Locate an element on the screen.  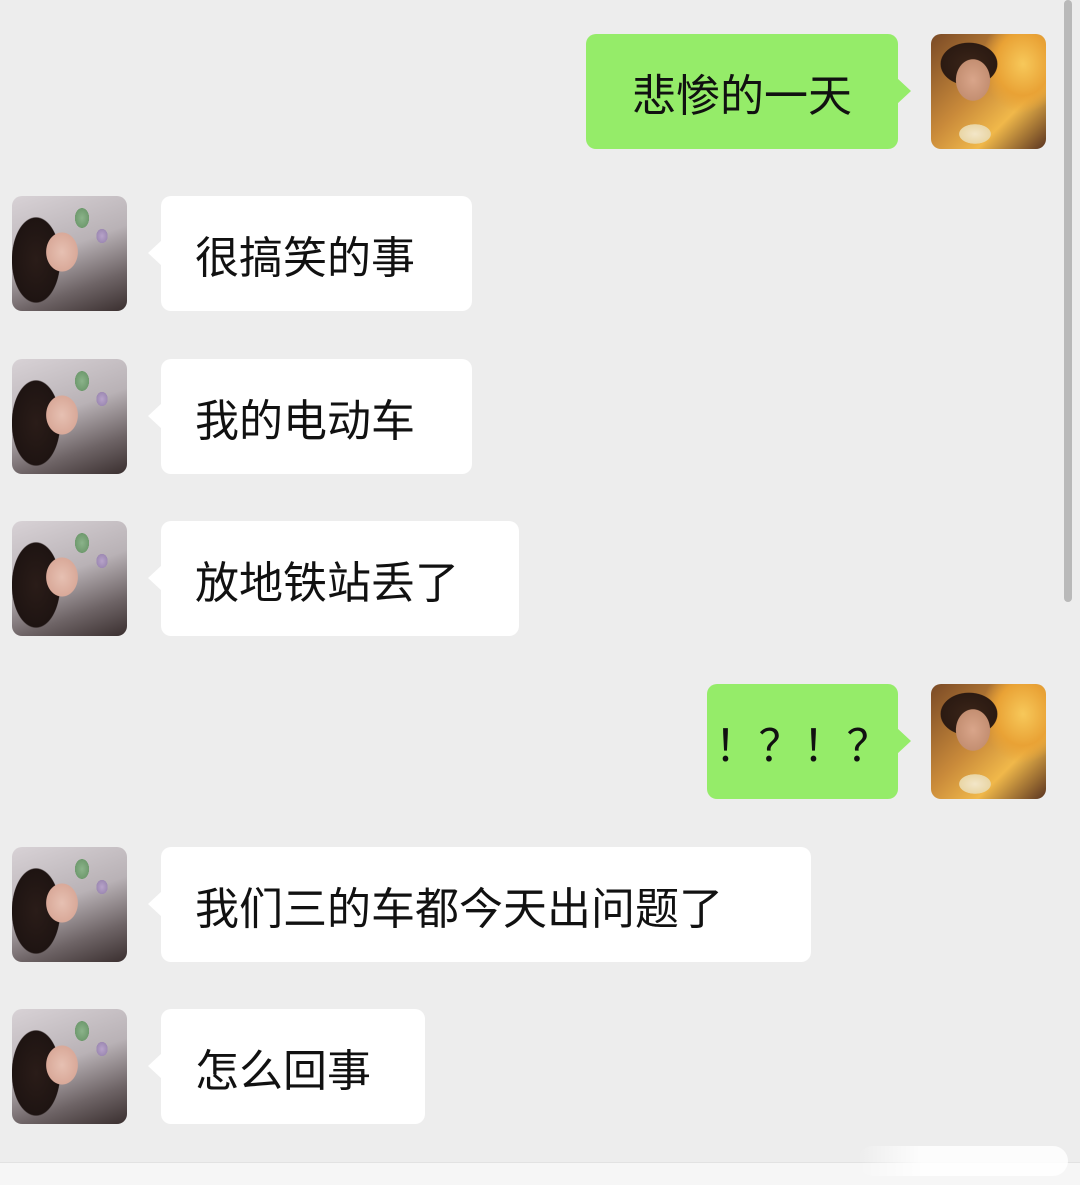
message-text: 悲惨的一天 is located at coordinates (742, 96).